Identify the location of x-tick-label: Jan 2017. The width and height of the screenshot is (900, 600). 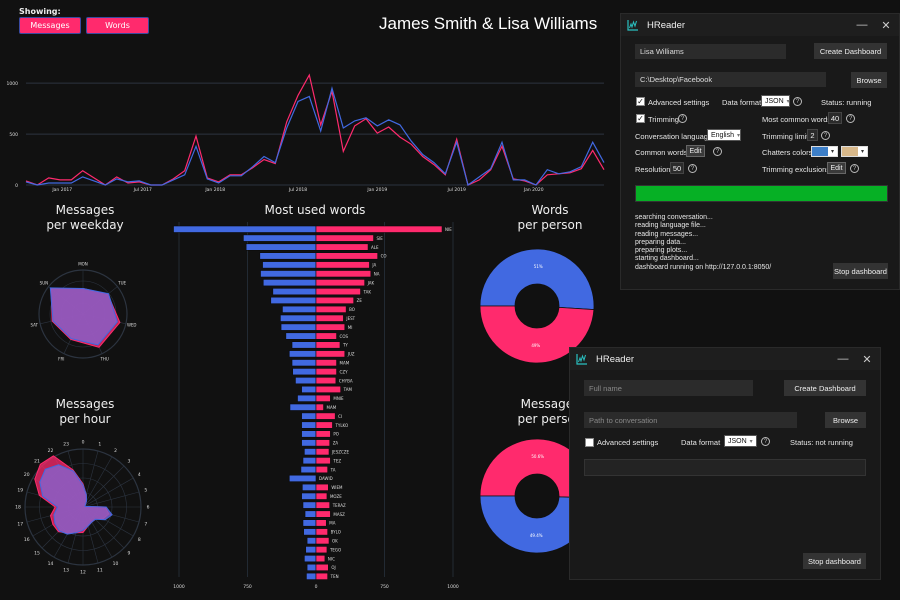
(61, 190).